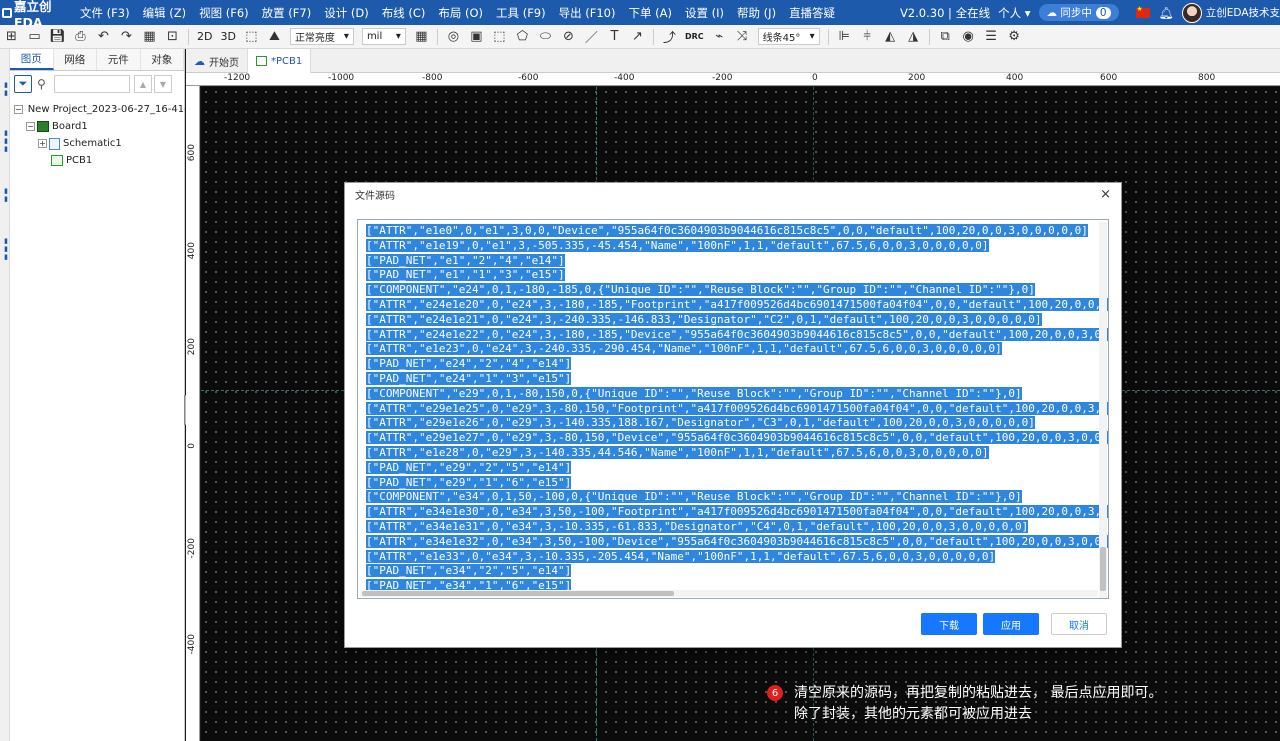 The image size is (1280, 741). I want to click on menu-item: 下单 (A), so click(651, 13).